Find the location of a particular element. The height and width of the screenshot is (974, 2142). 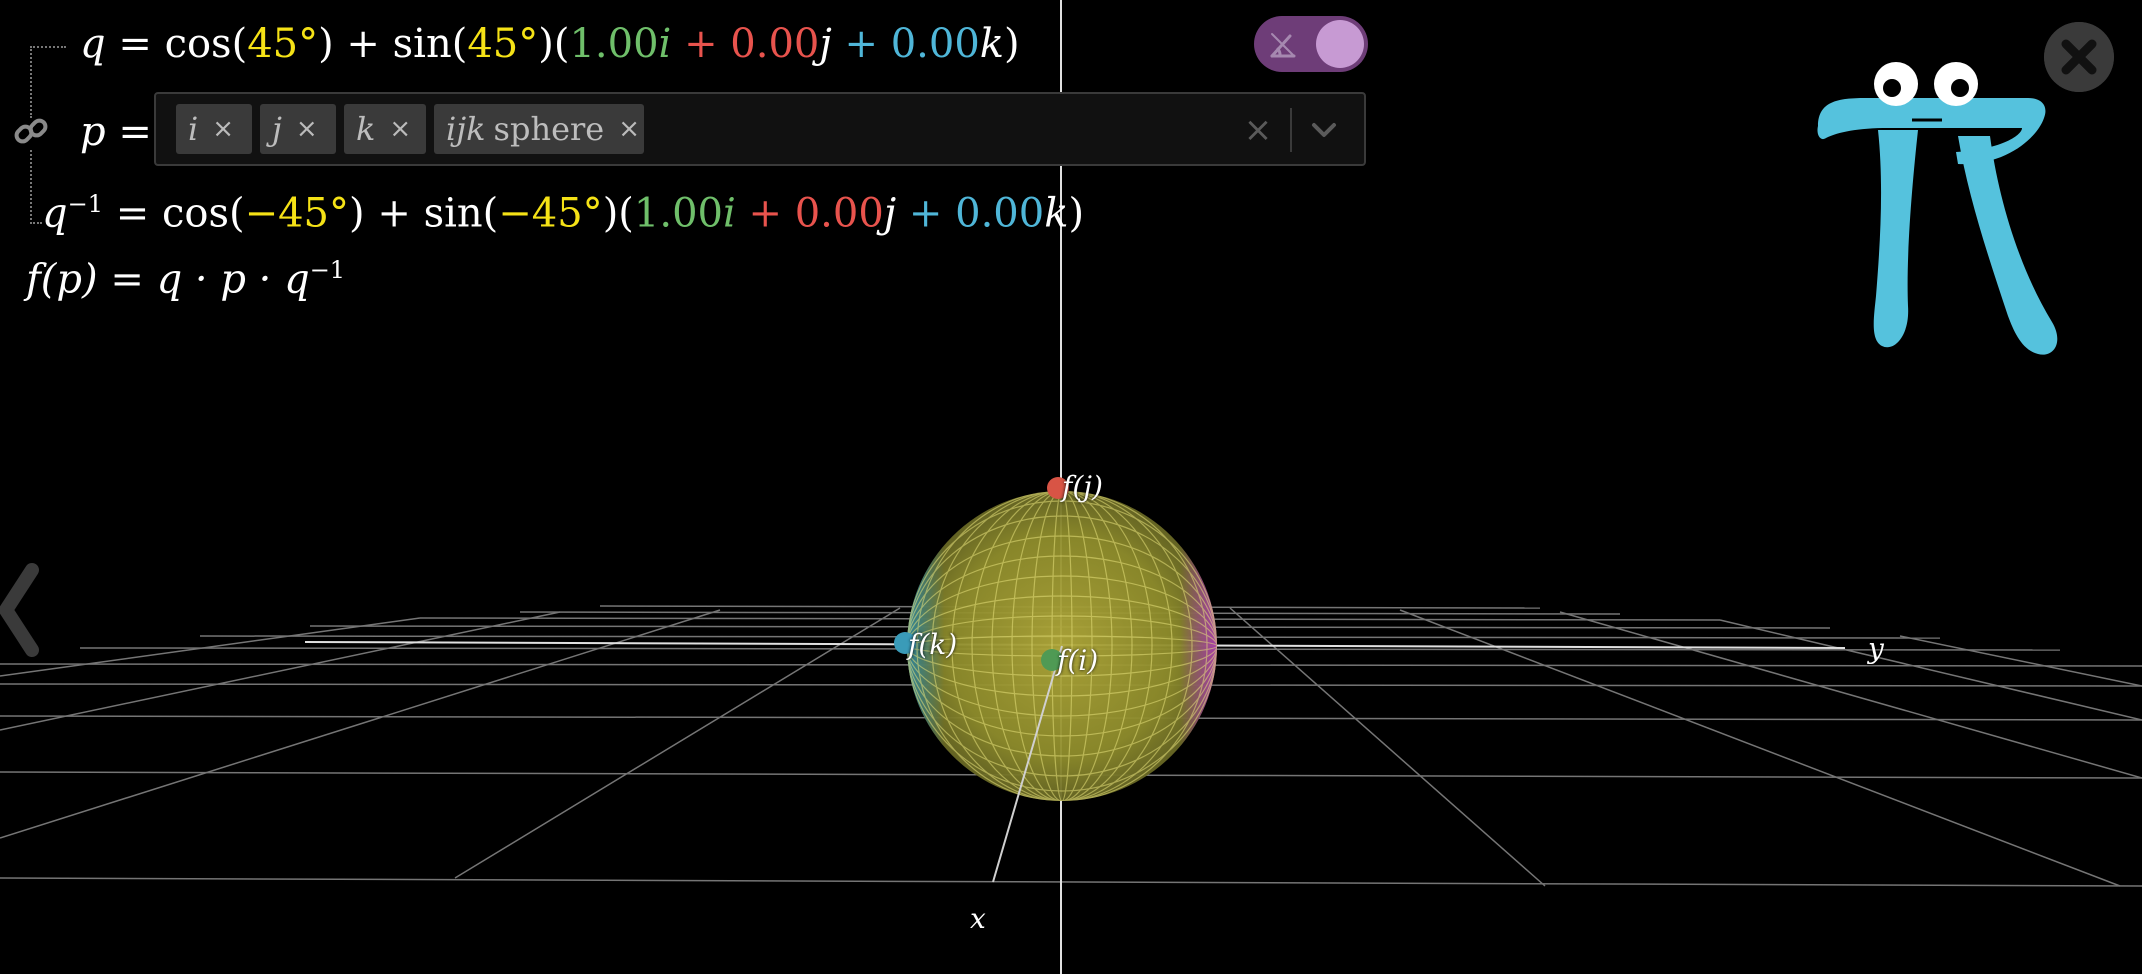

formula-p: p = is located at coordinates (116, 132).